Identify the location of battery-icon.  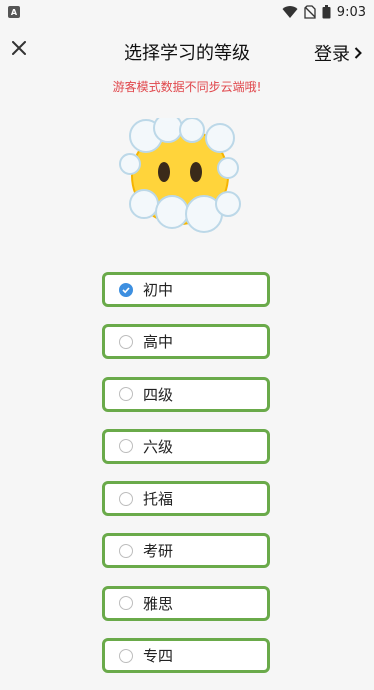
(326, 12).